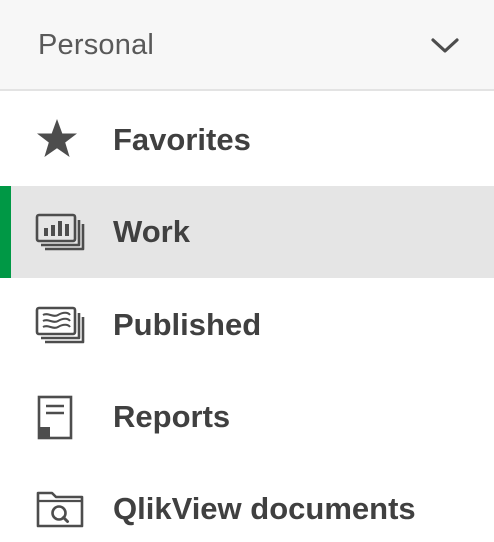 The width and height of the screenshot is (494, 542). Describe the element at coordinates (5, 232) in the screenshot. I see `selection-indicator` at that location.